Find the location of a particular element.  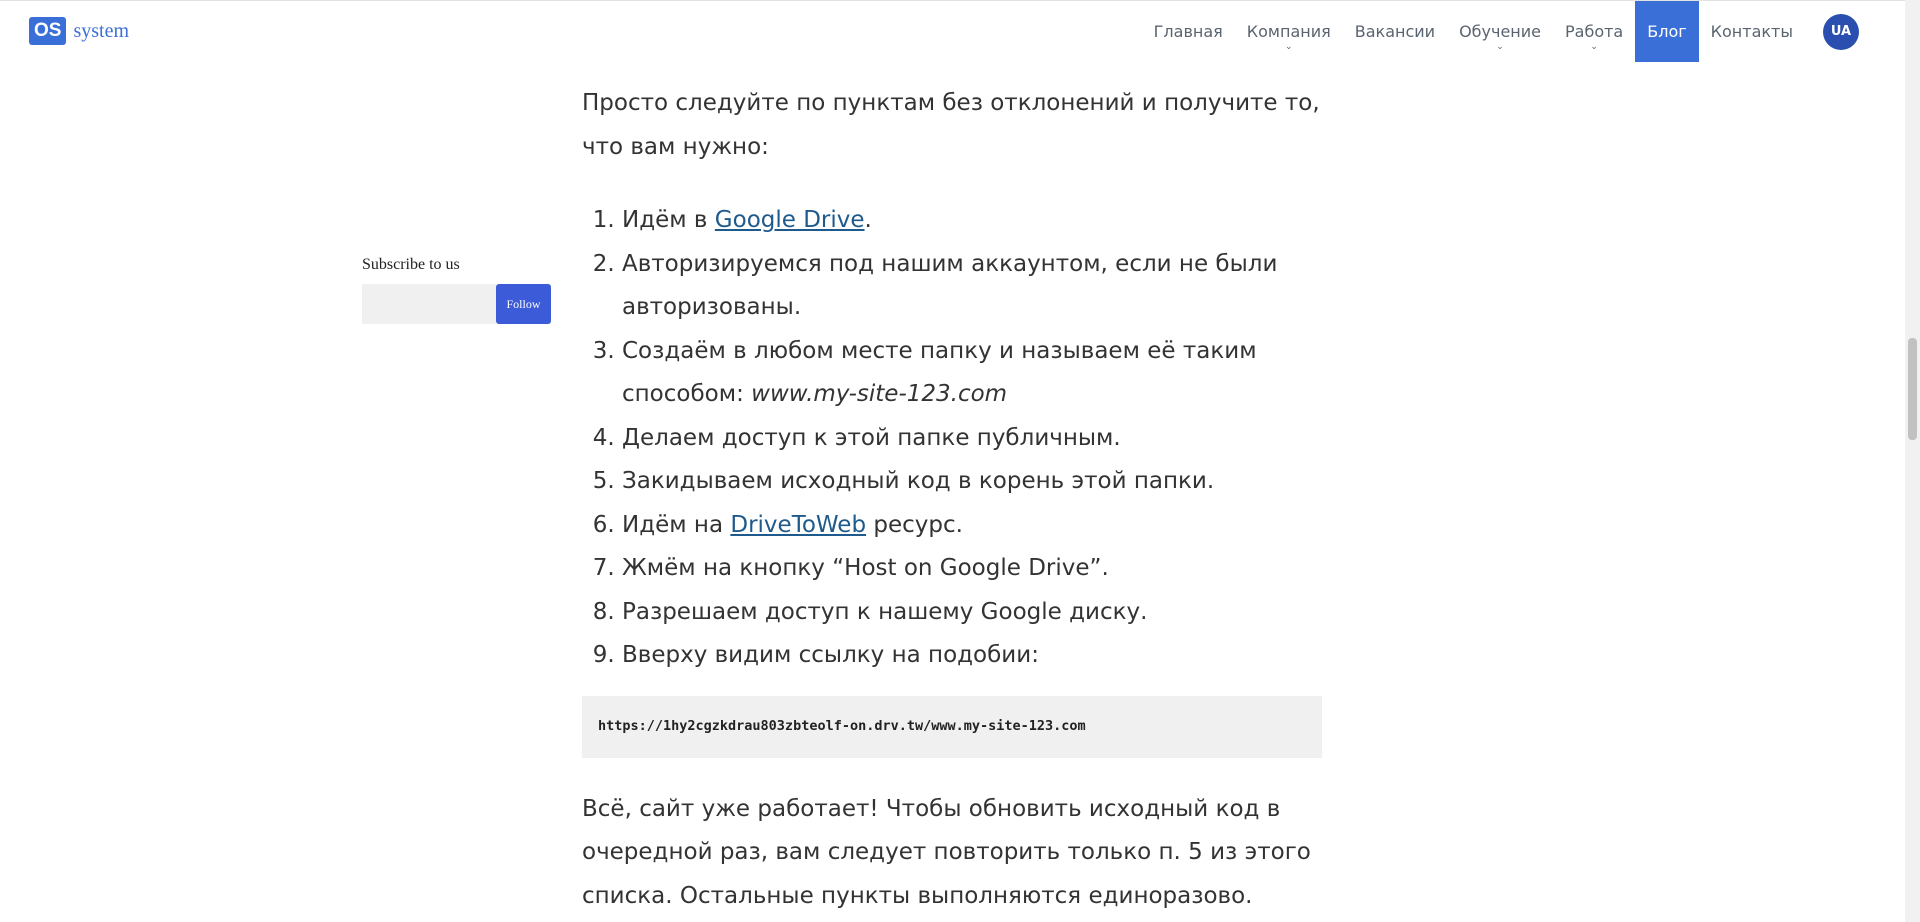

step-text: Делаем доступ к этой папке публичным. is located at coordinates (871, 437).